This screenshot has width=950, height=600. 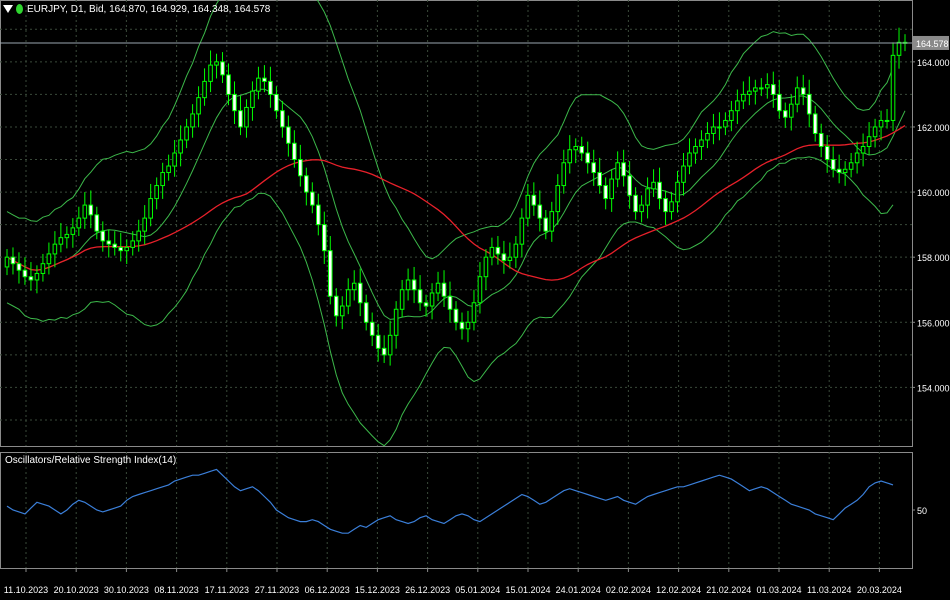 What do you see at coordinates (933, 128) in the screenshot?
I see `y-tick-label: 162.000` at bounding box center [933, 128].